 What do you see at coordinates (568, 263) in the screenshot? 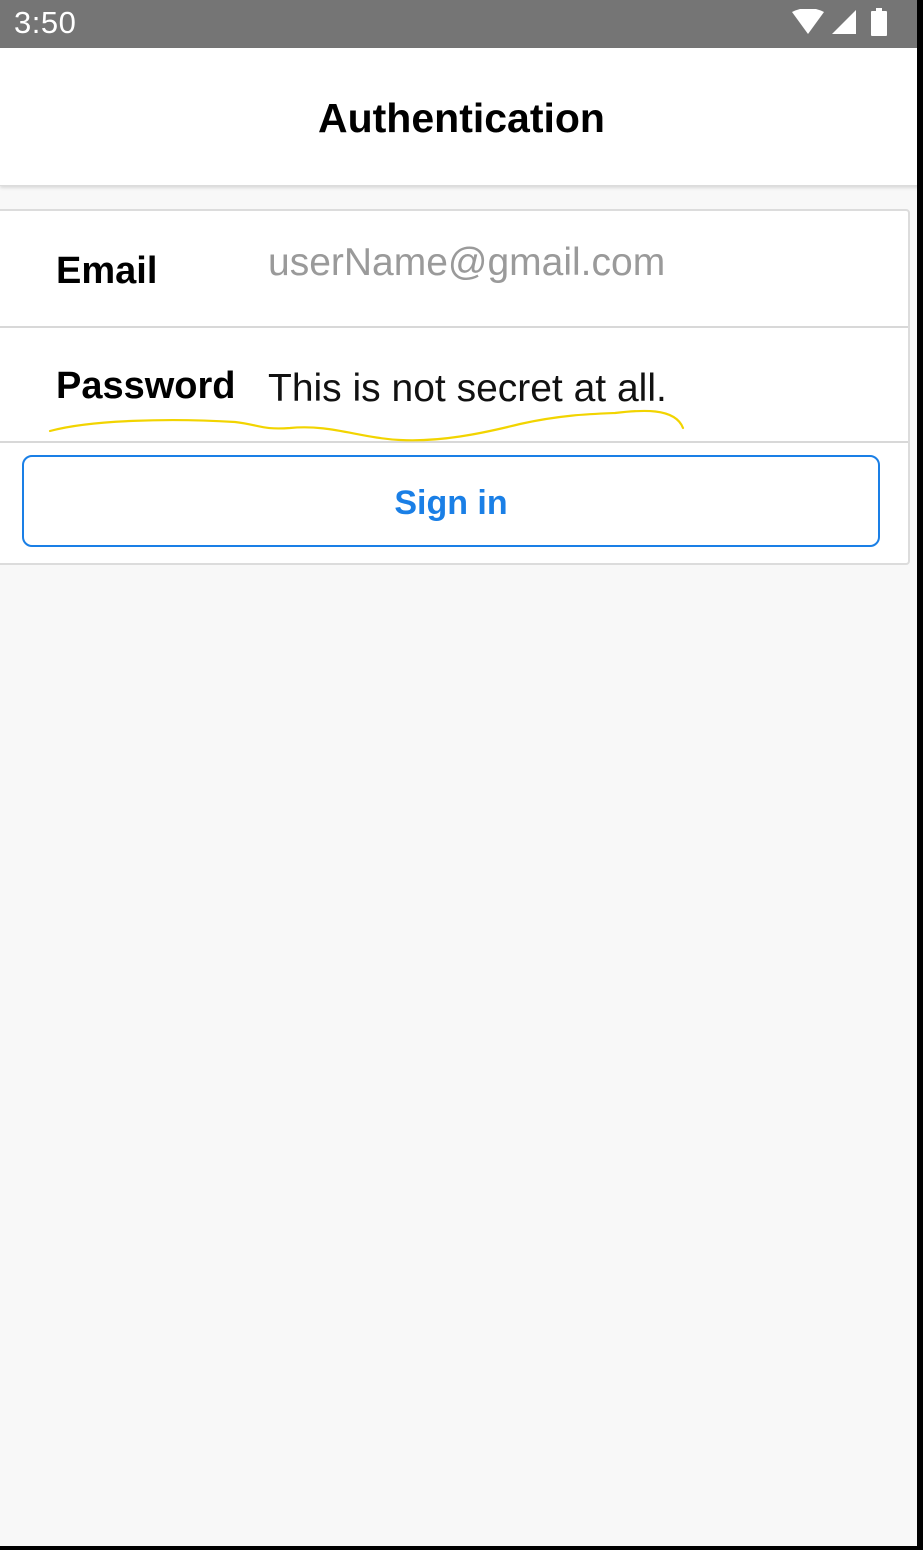
I see `email-field` at bounding box center [568, 263].